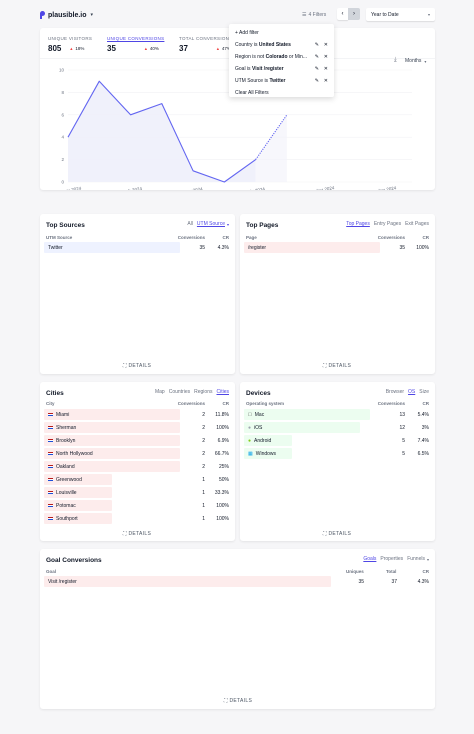  Describe the element at coordinates (67, 519) in the screenshot. I see `row-label: Southport` at that location.